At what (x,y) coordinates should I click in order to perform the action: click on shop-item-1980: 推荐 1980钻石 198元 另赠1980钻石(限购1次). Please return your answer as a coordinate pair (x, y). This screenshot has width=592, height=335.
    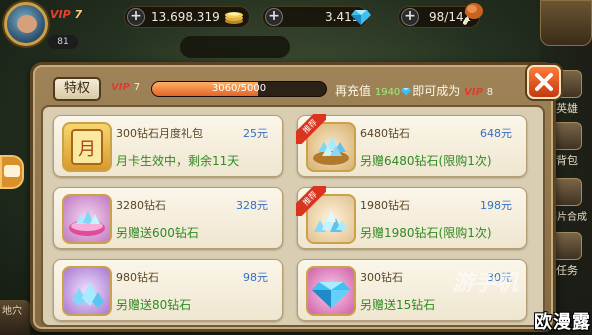
    Looking at the image, I should click on (411, 217).